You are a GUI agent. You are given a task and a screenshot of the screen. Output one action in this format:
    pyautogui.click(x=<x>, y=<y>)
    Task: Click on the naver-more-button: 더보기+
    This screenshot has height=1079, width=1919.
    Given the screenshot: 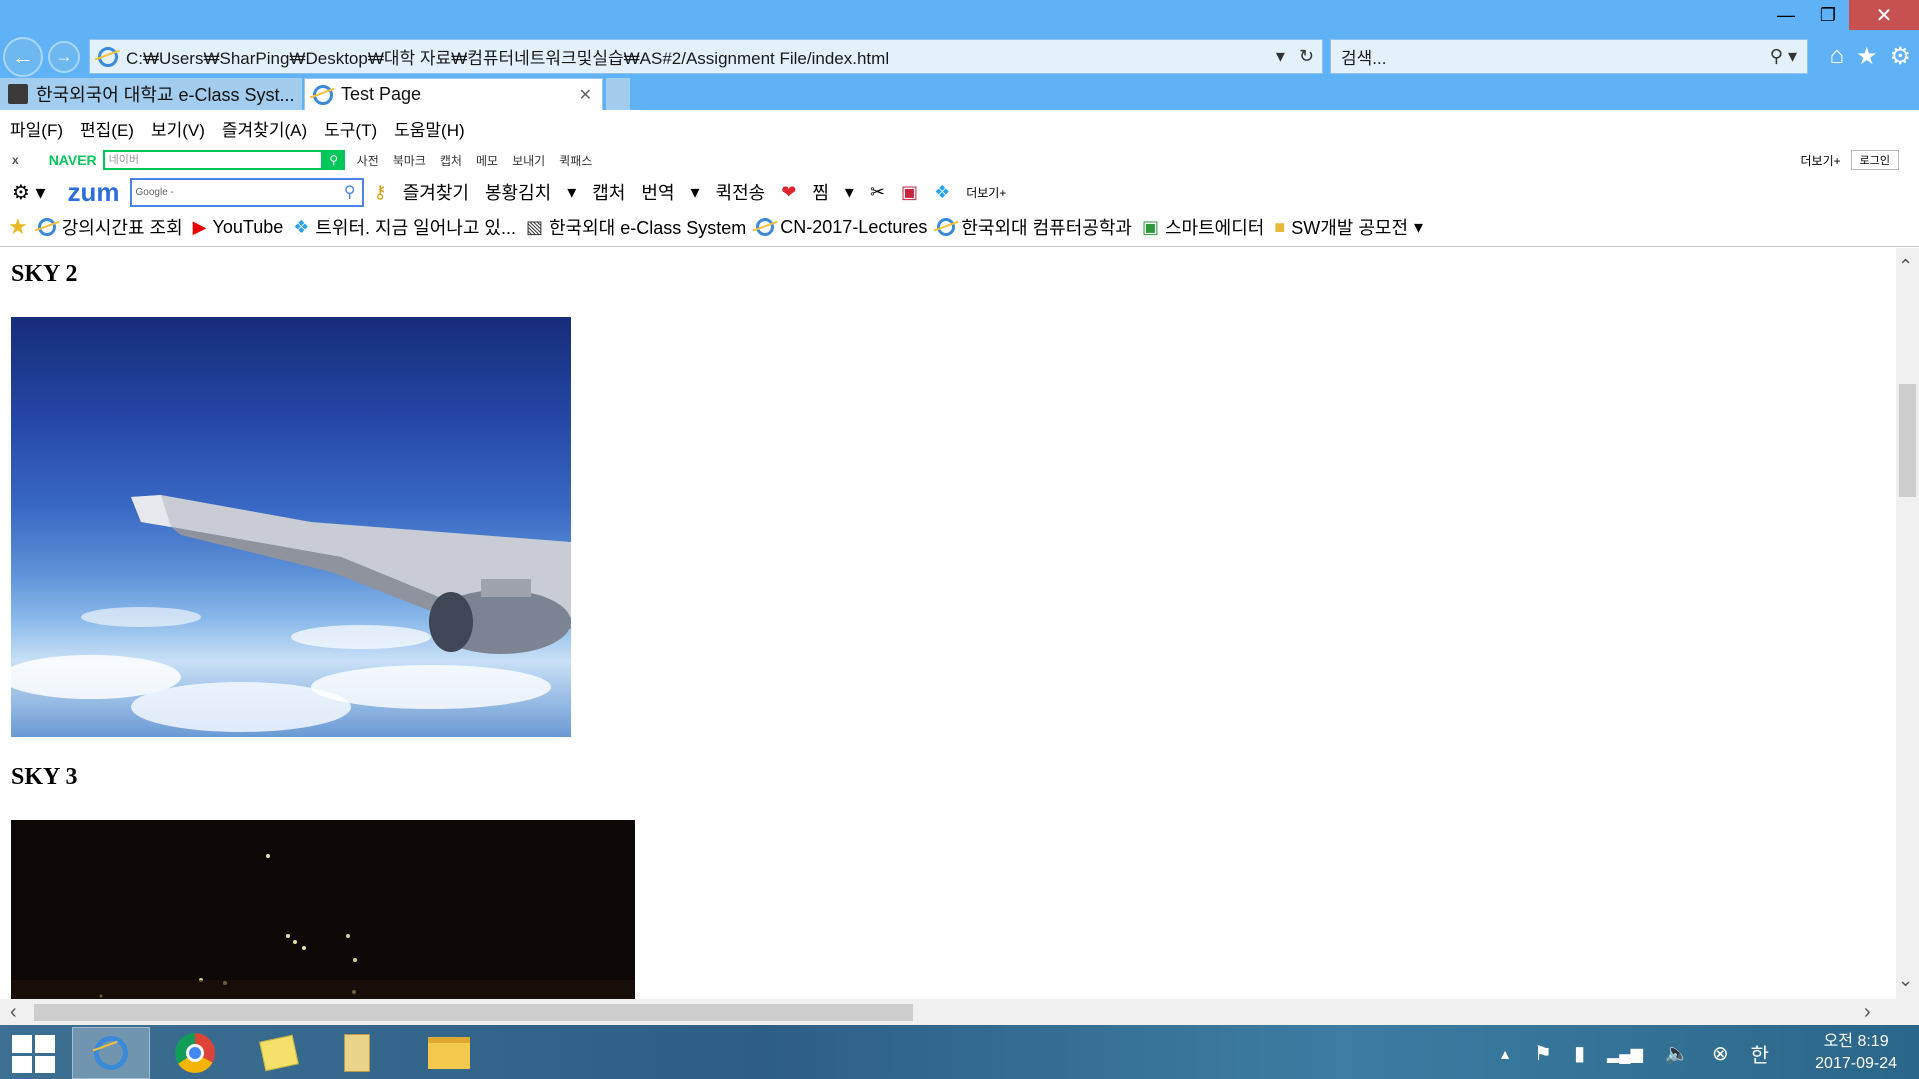 What is the action you would take?
    pyautogui.click(x=1820, y=160)
    